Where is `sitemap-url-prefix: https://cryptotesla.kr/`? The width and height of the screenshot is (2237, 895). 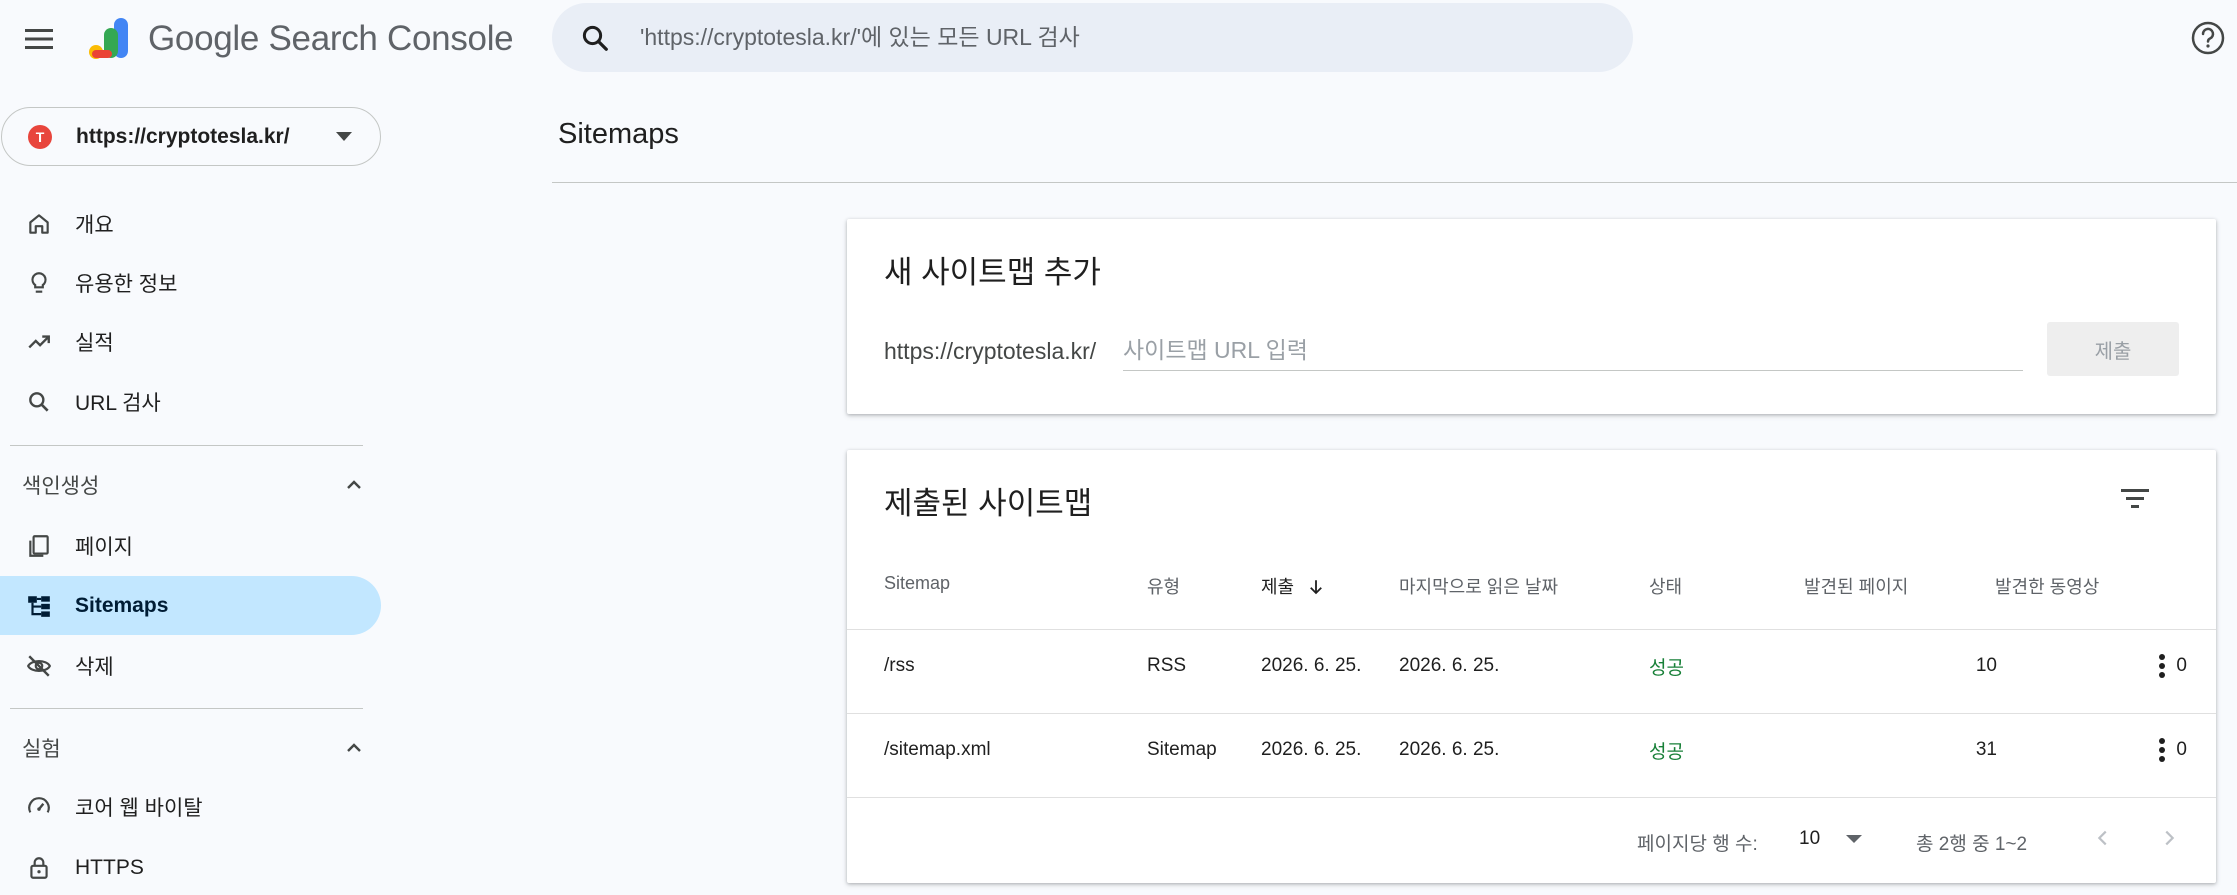 sitemap-url-prefix: https://cryptotesla.kr/ is located at coordinates (990, 351).